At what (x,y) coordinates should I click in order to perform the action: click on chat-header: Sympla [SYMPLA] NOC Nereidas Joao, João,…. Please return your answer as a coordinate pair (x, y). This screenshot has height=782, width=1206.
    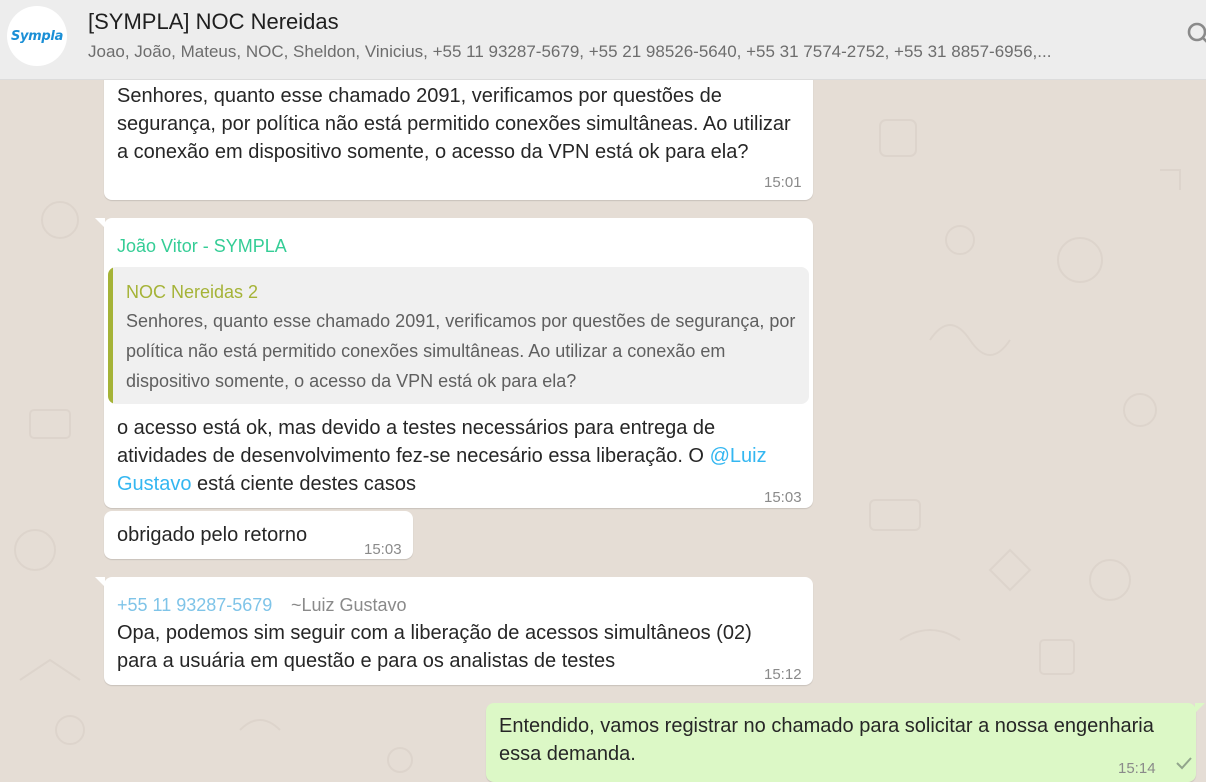
    Looking at the image, I should click on (603, 40).